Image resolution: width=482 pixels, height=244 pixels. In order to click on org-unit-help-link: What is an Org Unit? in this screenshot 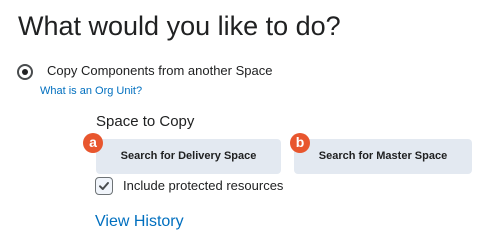, I will do `click(91, 91)`.